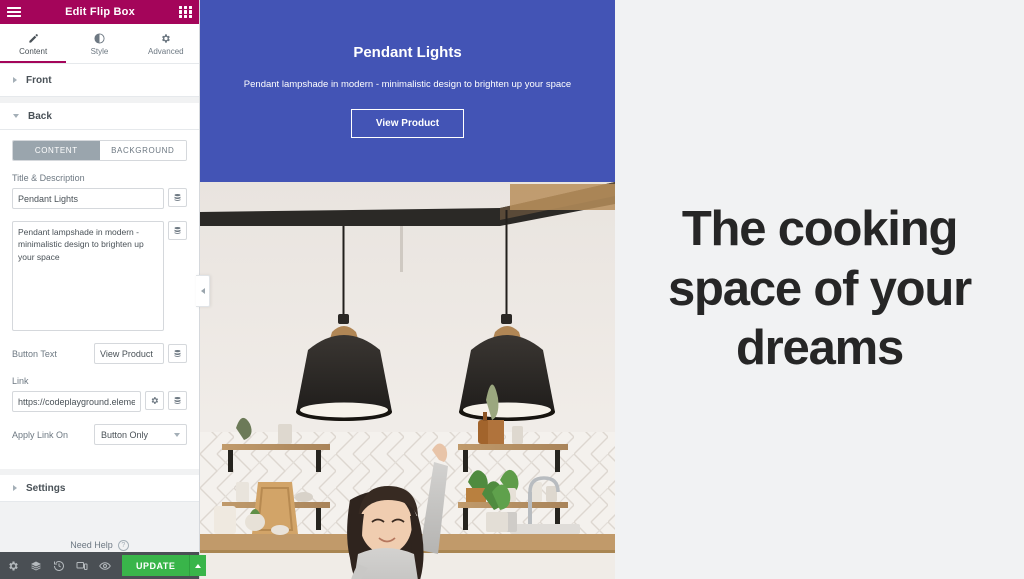 The height and width of the screenshot is (579, 1024). I want to click on link-input, so click(76, 401).